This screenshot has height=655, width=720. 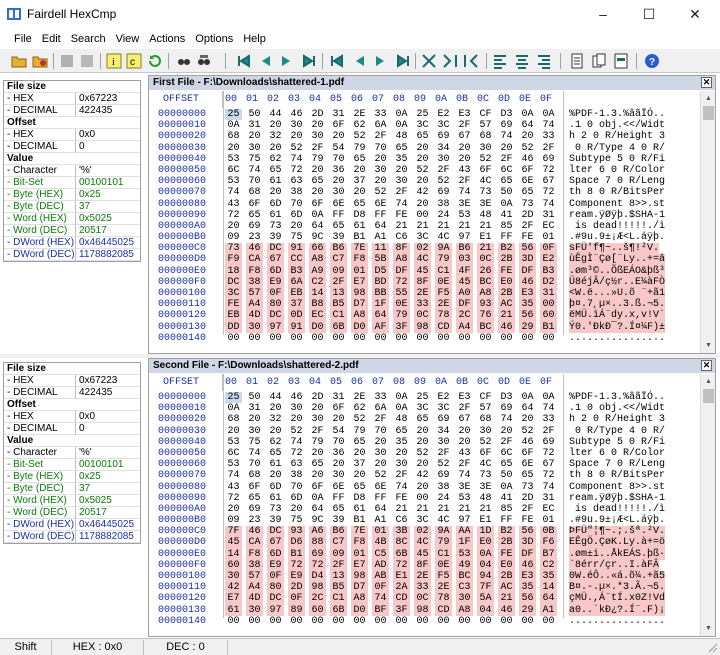 What do you see at coordinates (359, 249) in the screenshot?
I see `hex-byte: 7E` at bounding box center [359, 249].